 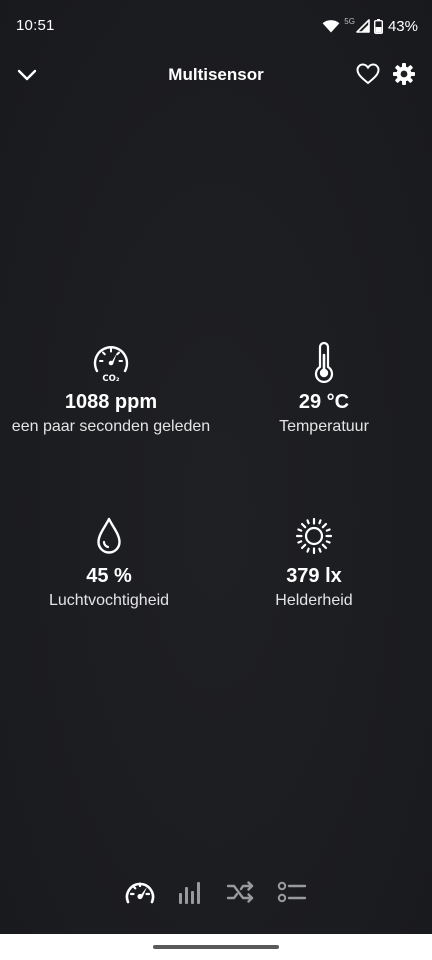 I want to click on bar-chart-icon, so click(x=191, y=894).